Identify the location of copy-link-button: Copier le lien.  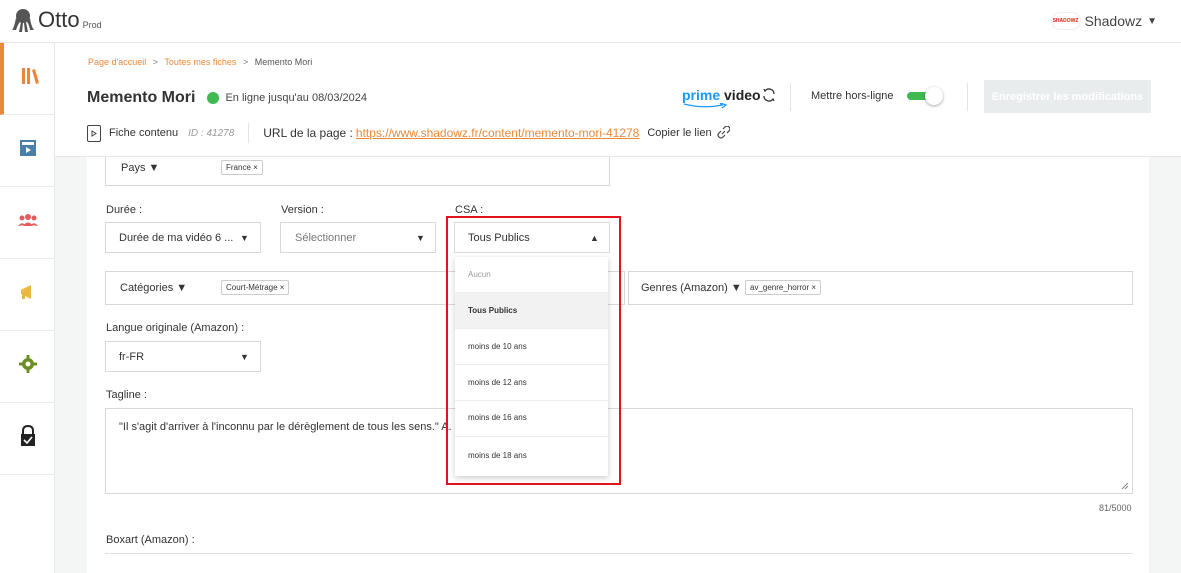
(688, 133).